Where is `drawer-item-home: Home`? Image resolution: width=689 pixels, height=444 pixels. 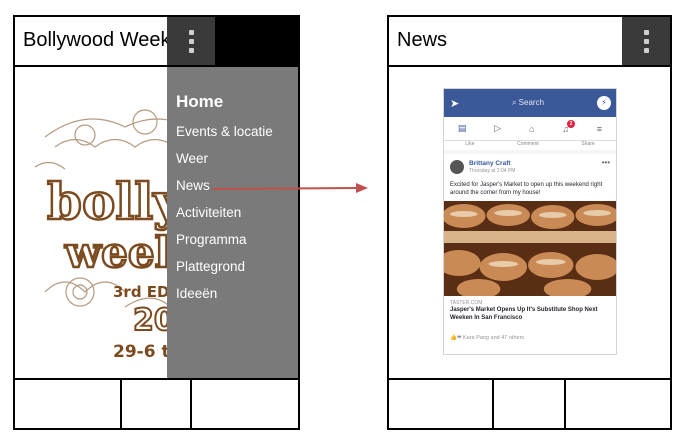
drawer-item-home: Home is located at coordinates (237, 108).